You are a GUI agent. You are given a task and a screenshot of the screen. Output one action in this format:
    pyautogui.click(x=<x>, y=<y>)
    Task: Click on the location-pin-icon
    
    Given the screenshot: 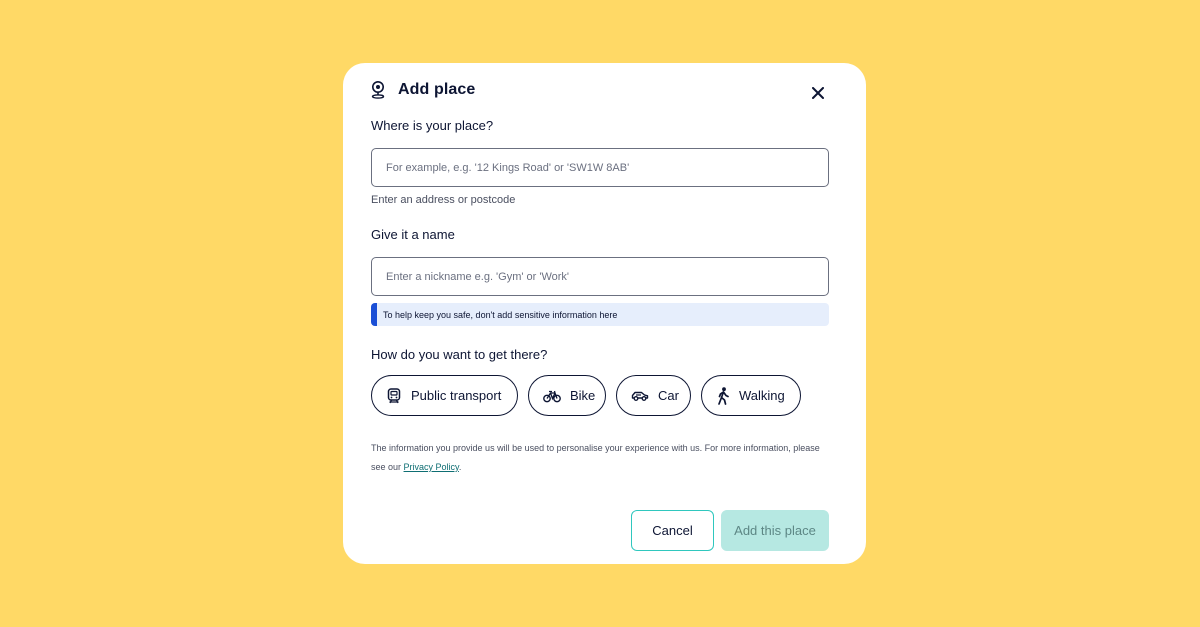 What is the action you would take?
    pyautogui.click(x=378, y=90)
    